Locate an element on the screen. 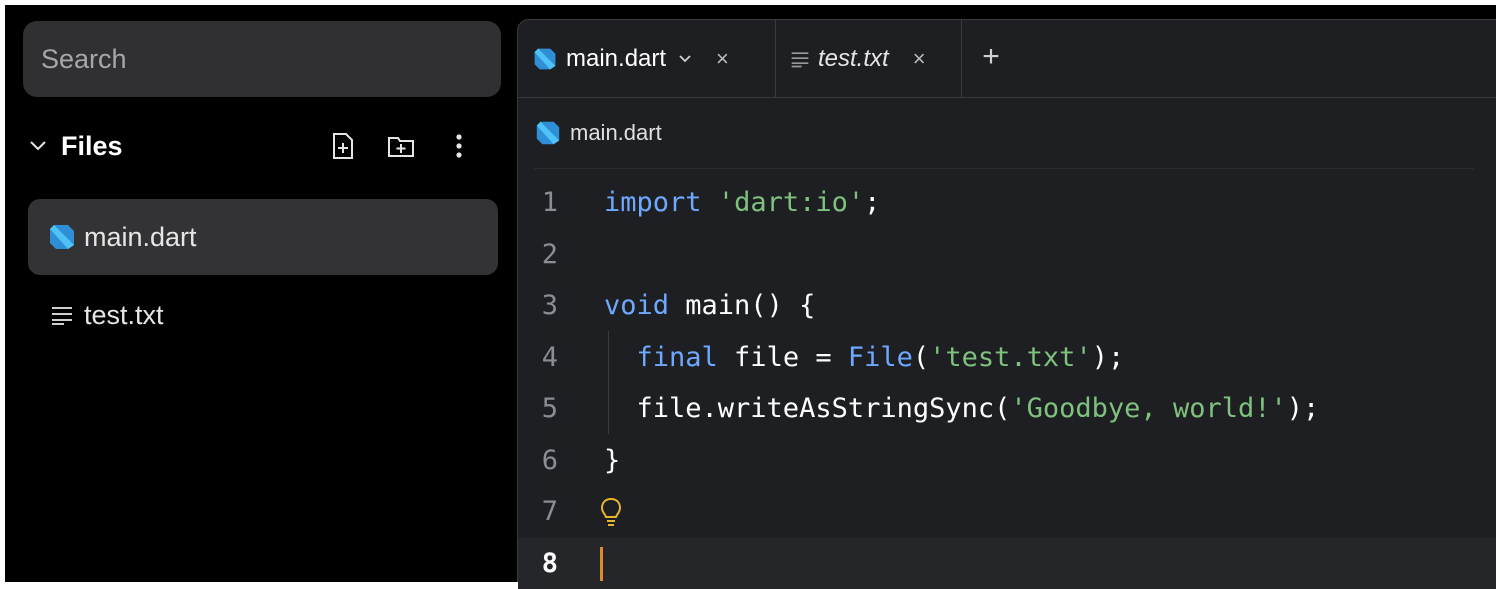 This screenshot has width=1496, height=589. tab-test-txt: test.txt × is located at coordinates (869, 58).